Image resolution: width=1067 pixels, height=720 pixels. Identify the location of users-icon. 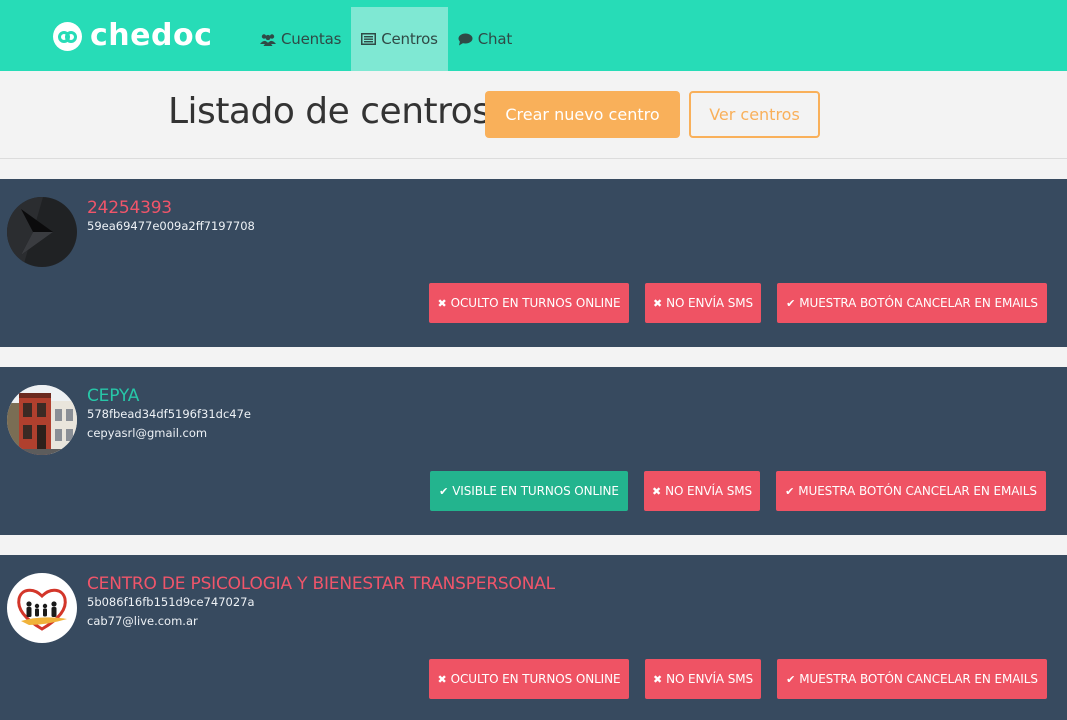
(268, 39).